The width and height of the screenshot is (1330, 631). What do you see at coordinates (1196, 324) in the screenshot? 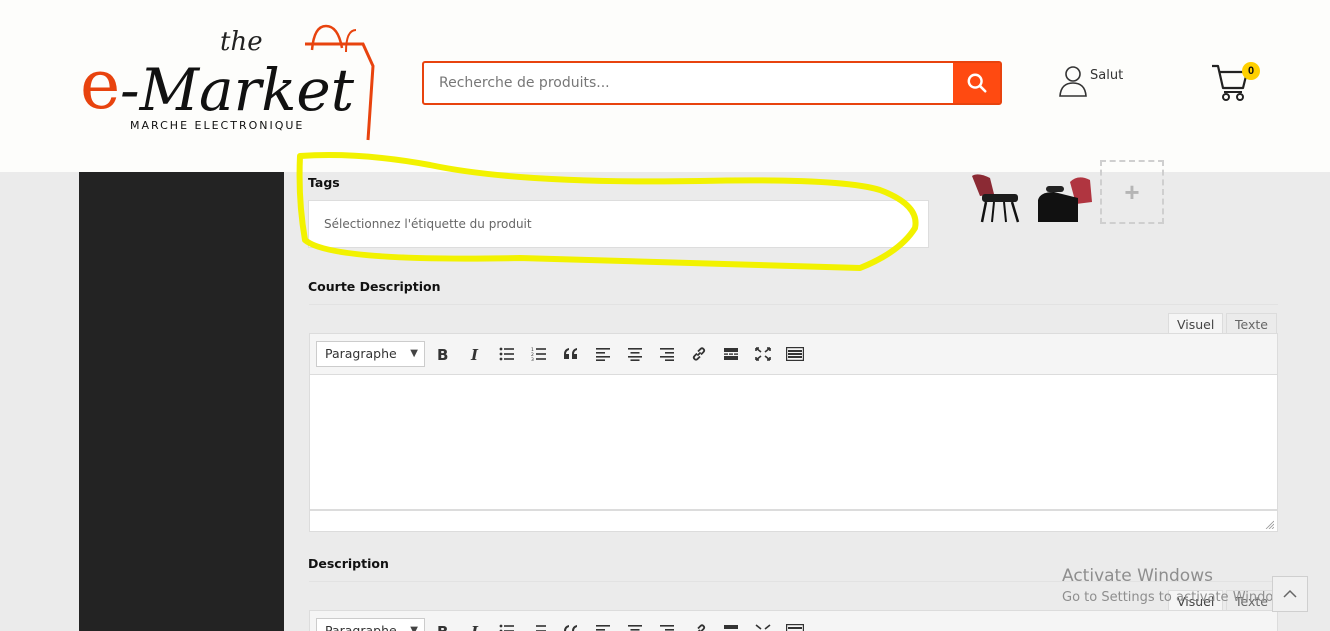
I see `tab-visual: Visuel` at bounding box center [1196, 324].